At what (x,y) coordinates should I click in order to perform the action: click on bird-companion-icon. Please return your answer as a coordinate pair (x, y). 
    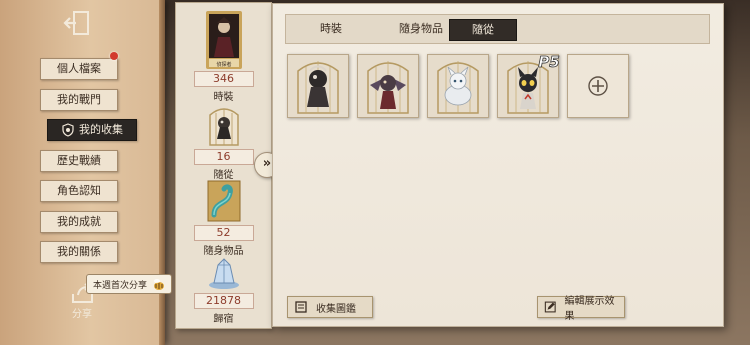
    Looking at the image, I should click on (318, 87).